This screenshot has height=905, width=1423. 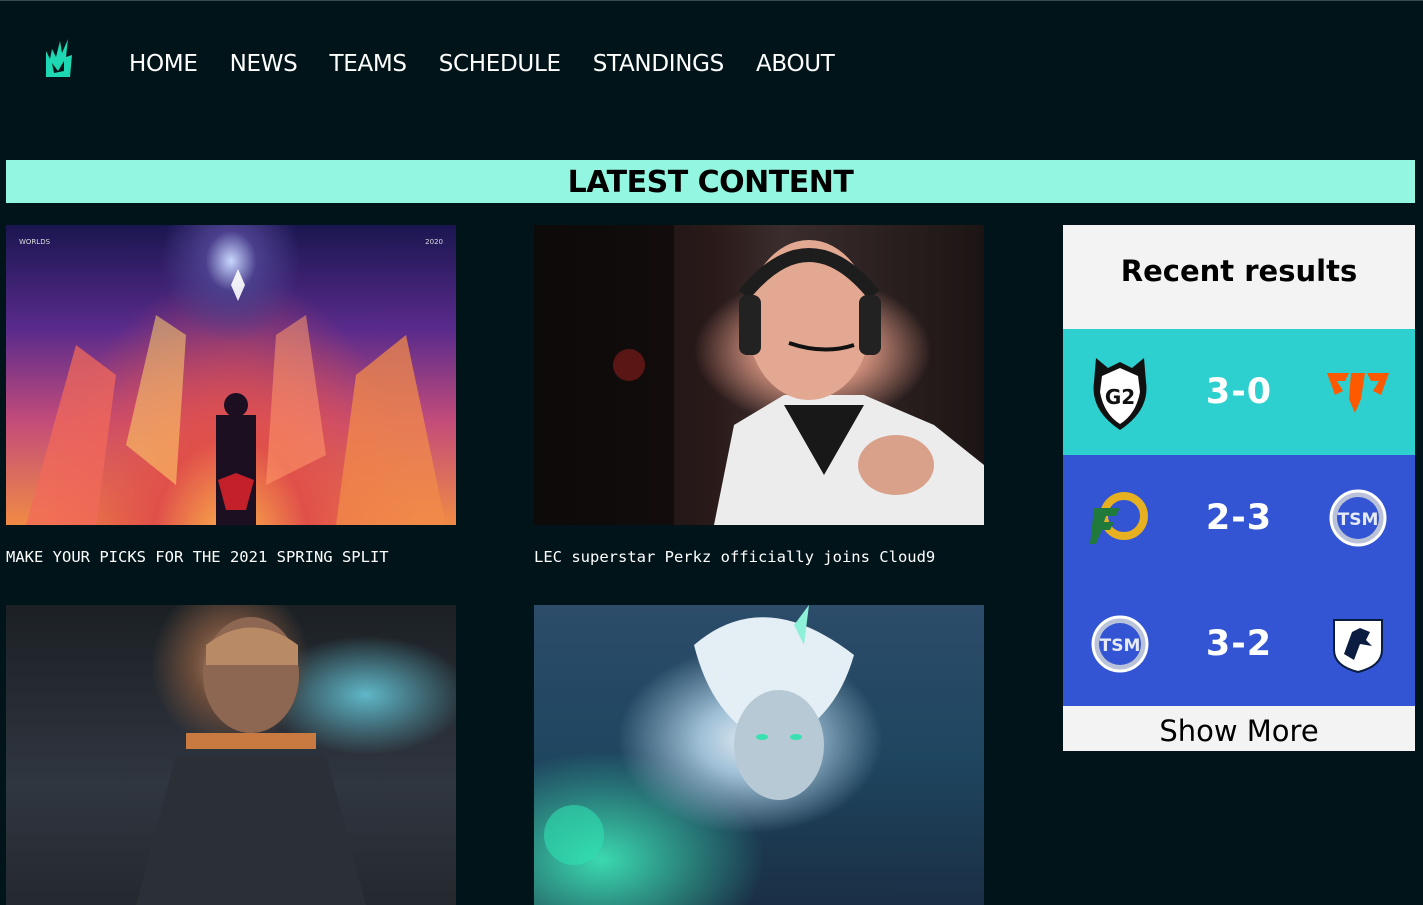 What do you see at coordinates (1358, 644) in the screenshot?
I see `team-liquid-logo-icon` at bounding box center [1358, 644].